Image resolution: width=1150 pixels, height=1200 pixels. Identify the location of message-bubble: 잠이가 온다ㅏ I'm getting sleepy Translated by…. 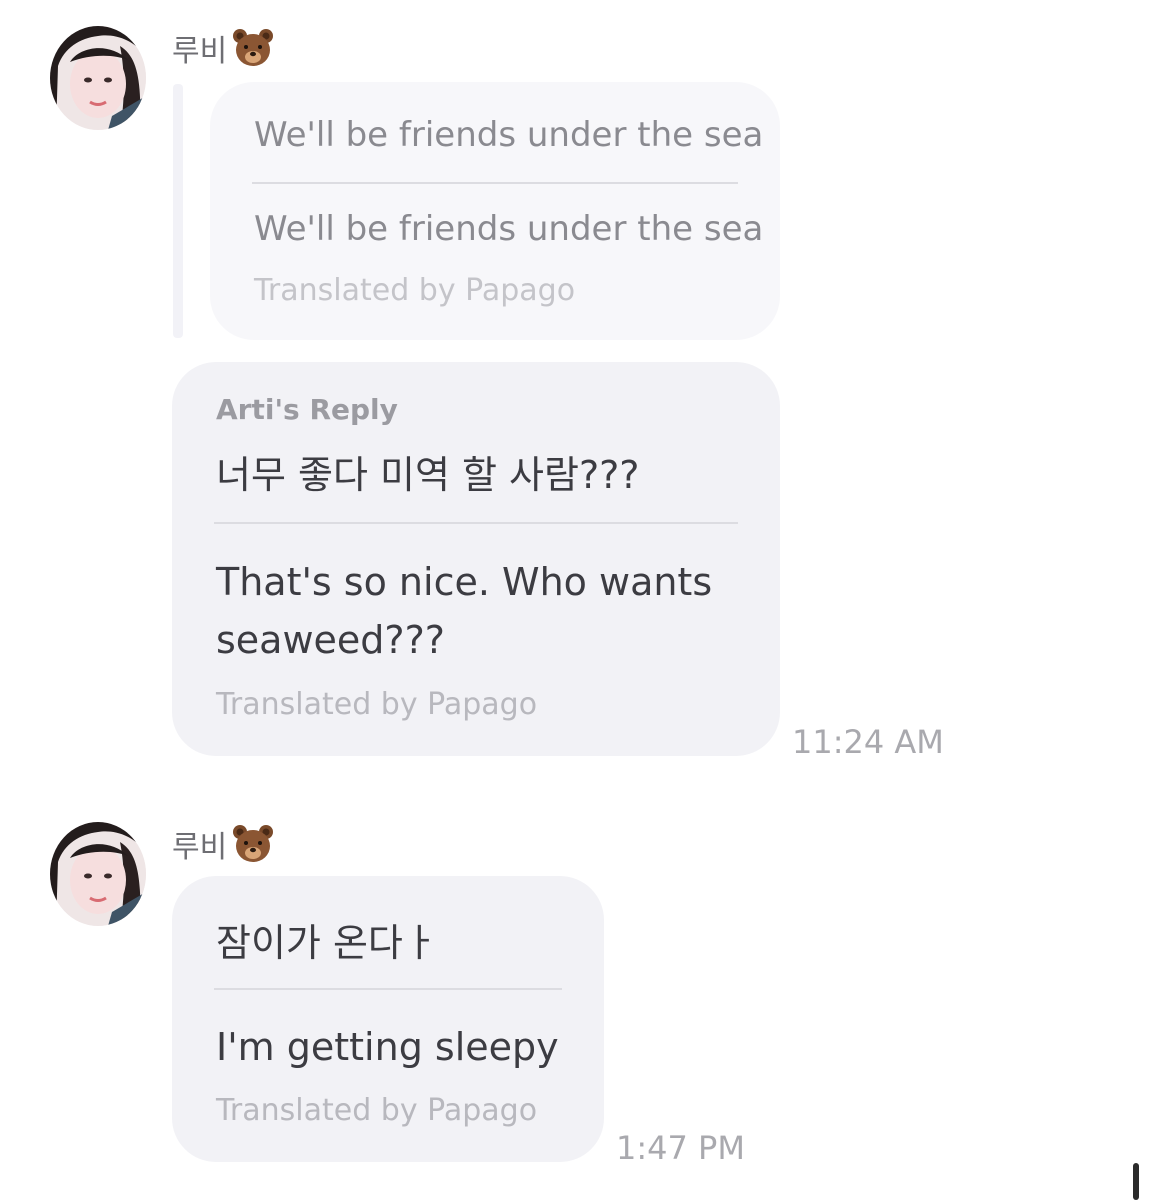
(388, 1019).